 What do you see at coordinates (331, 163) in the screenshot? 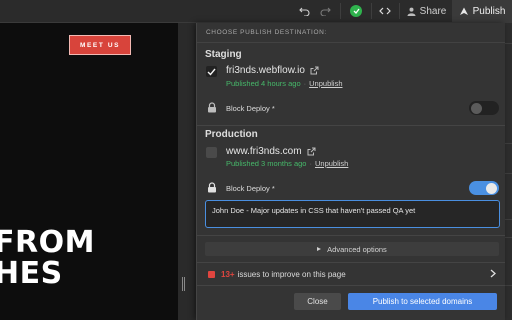
I see `production-unpublish-link: Unpublish` at bounding box center [331, 163].